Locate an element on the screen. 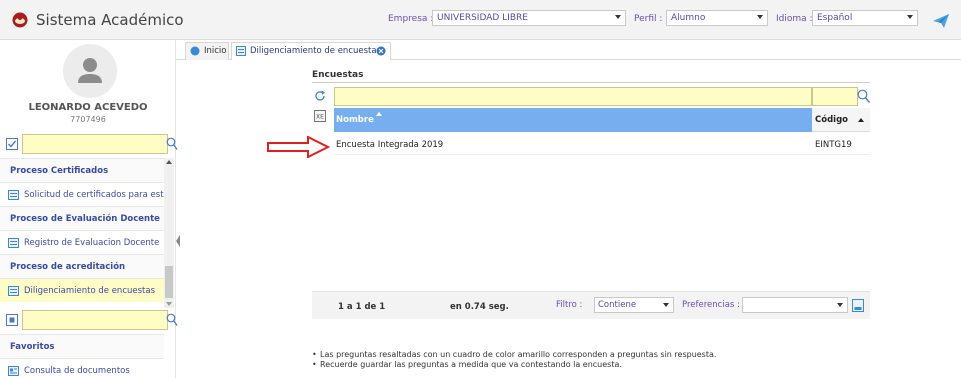 The height and width of the screenshot is (378, 961). user-id: 7707496 is located at coordinates (88, 119).